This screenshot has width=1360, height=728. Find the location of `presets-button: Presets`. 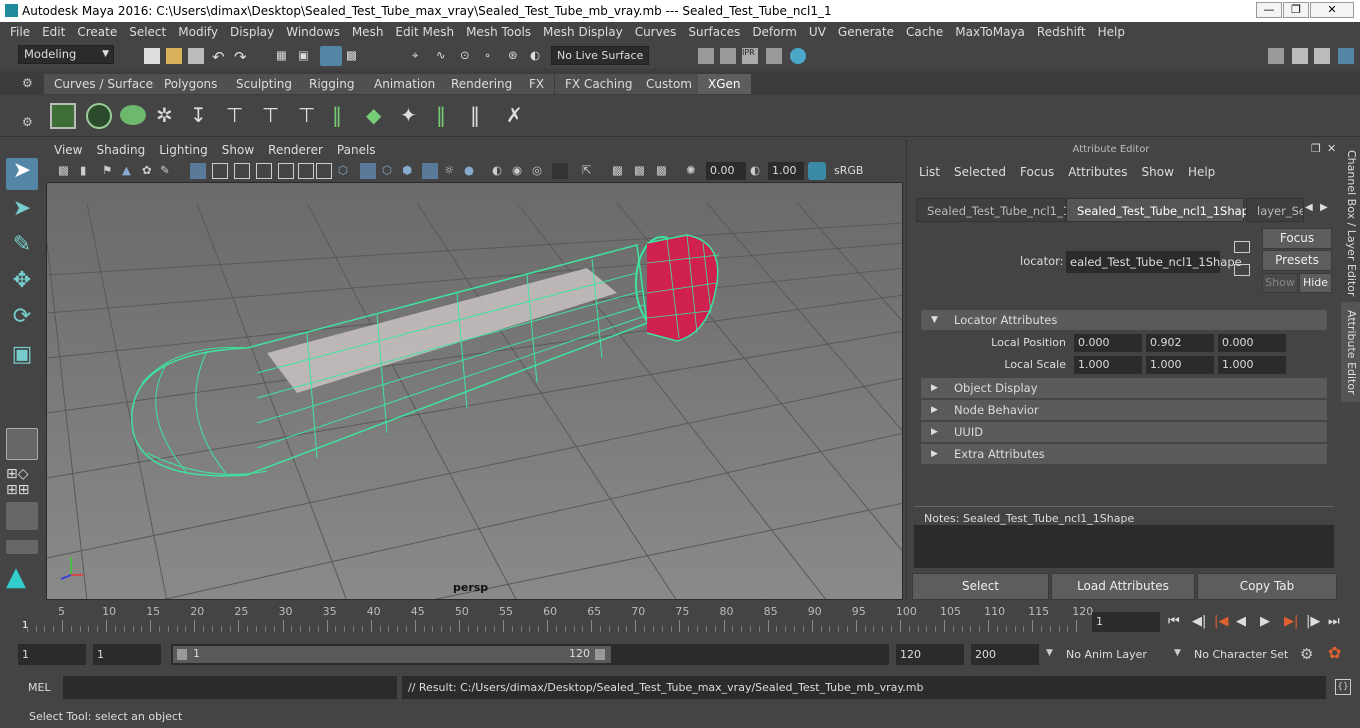

presets-button: Presets is located at coordinates (1297, 260).